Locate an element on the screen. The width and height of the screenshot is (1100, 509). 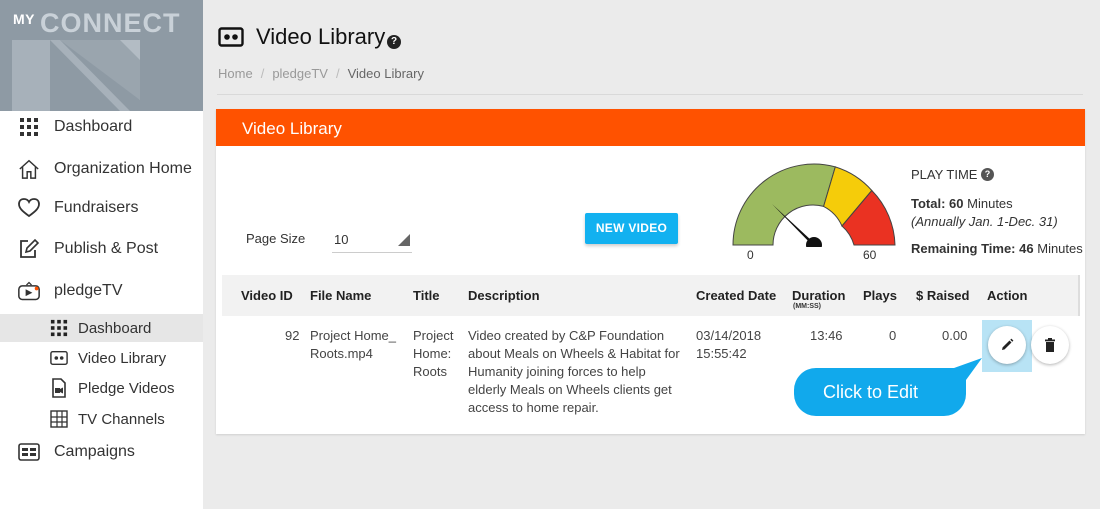
cell-raised: 0.00 is located at coordinates (955, 335).